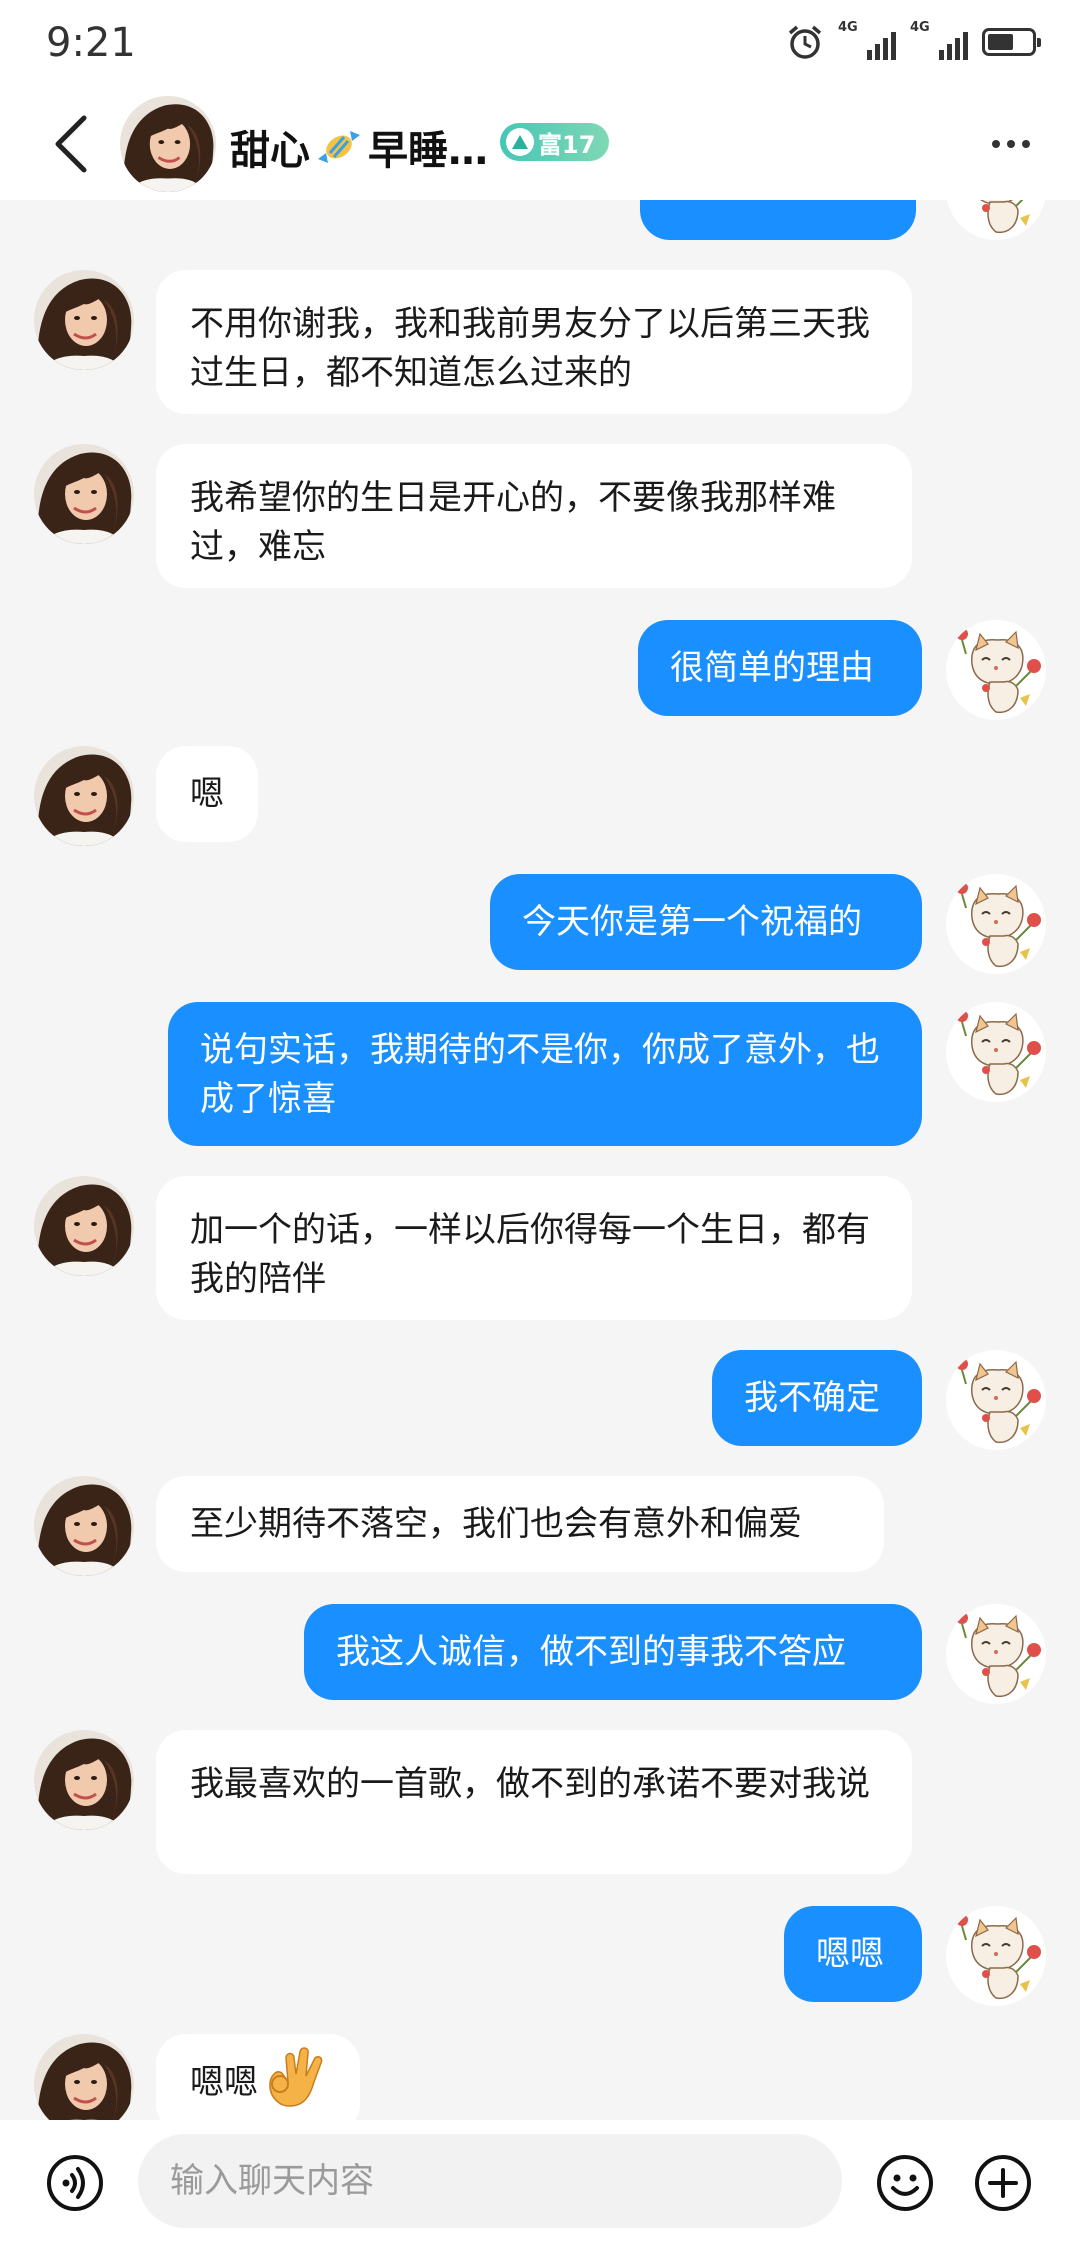 This screenshot has width=1080, height=2244. What do you see at coordinates (848, 27) in the screenshot?
I see `signal-sim1-label: 4G` at bounding box center [848, 27].